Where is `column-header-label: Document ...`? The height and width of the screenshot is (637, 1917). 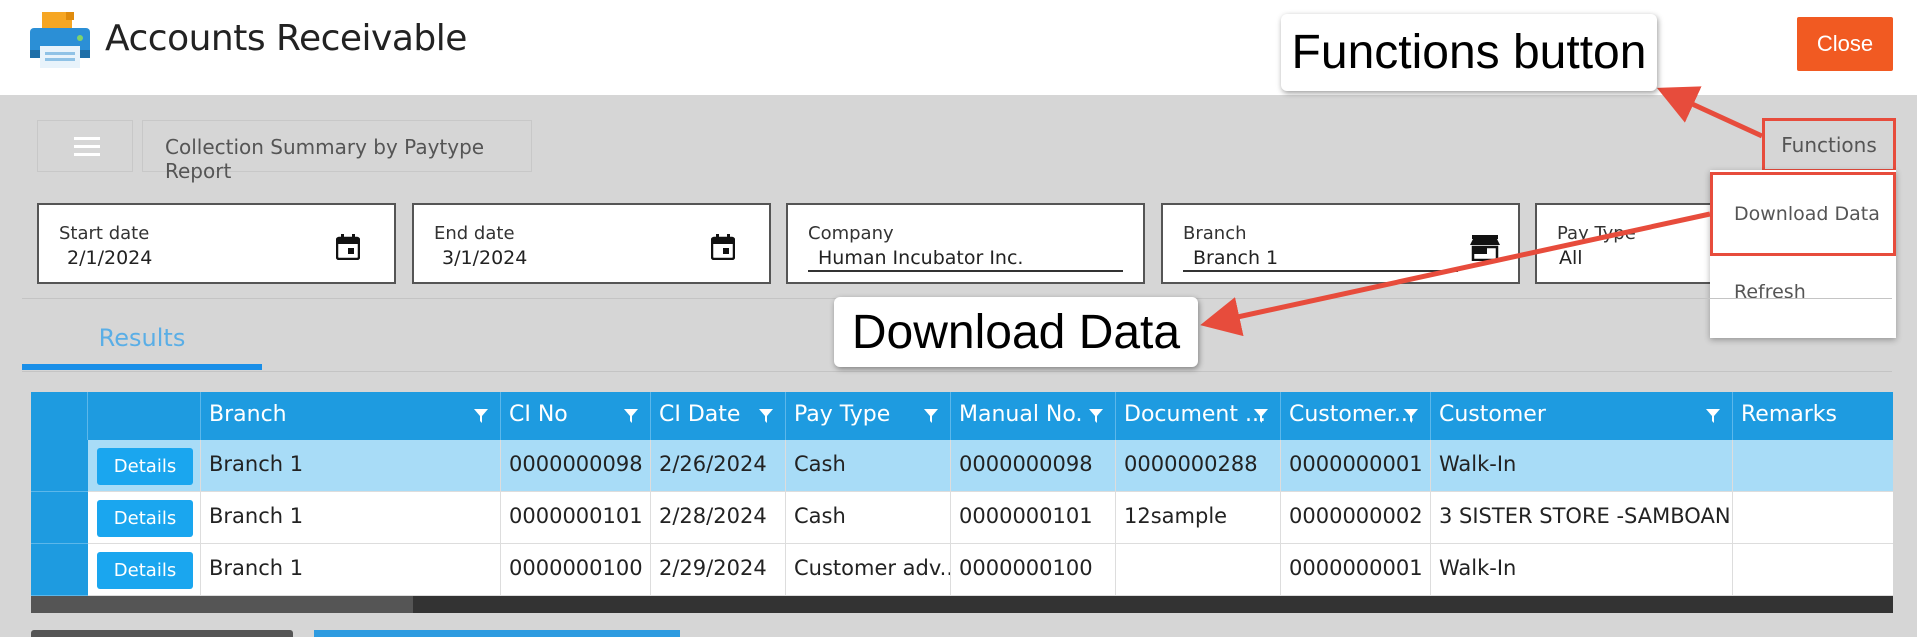 column-header-label: Document ... is located at coordinates (1195, 414).